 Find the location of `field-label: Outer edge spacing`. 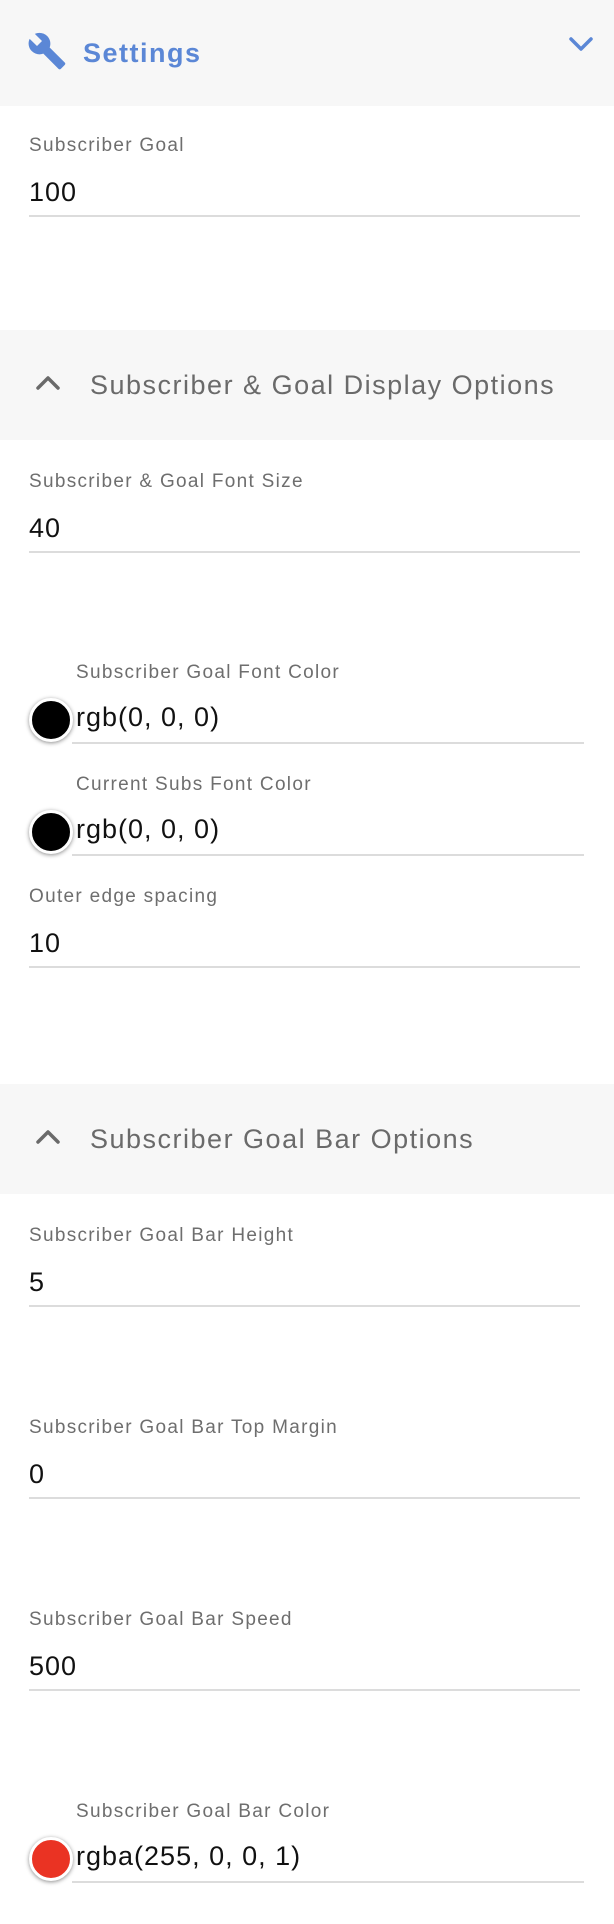

field-label: Outer edge spacing is located at coordinates (124, 896).